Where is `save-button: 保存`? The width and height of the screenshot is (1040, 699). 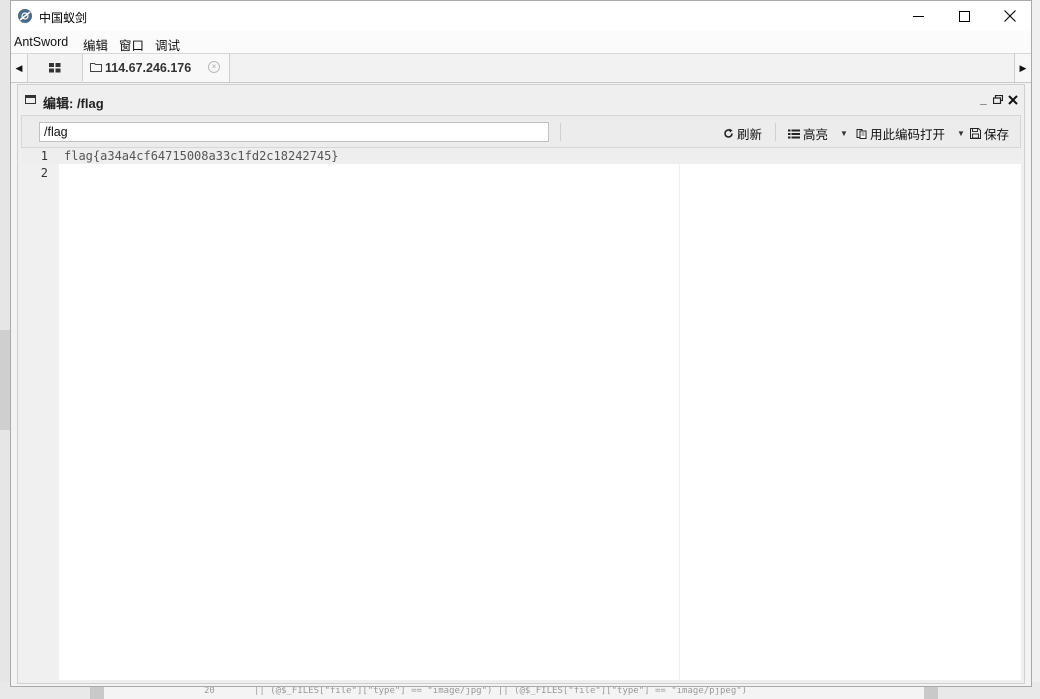
save-button: 保存 is located at coordinates (989, 133).